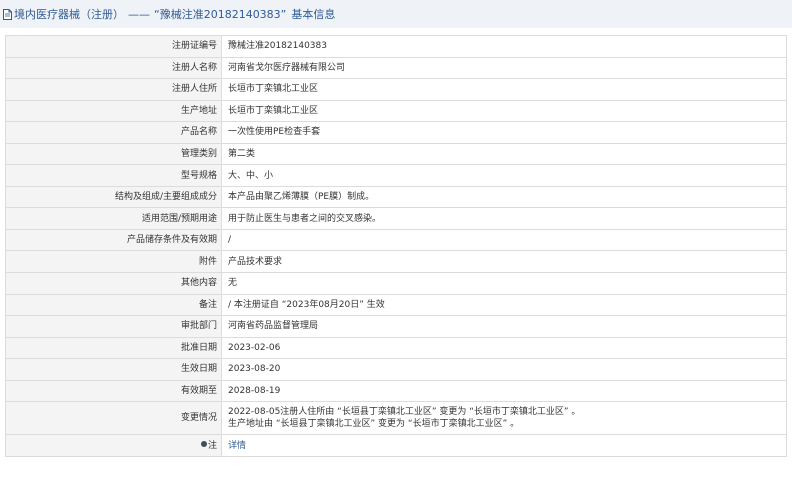 This screenshot has width=792, height=485. I want to click on field-value-structure-composition: 本产品由聚乙烯薄膜（PE膜）制成。, so click(504, 197).